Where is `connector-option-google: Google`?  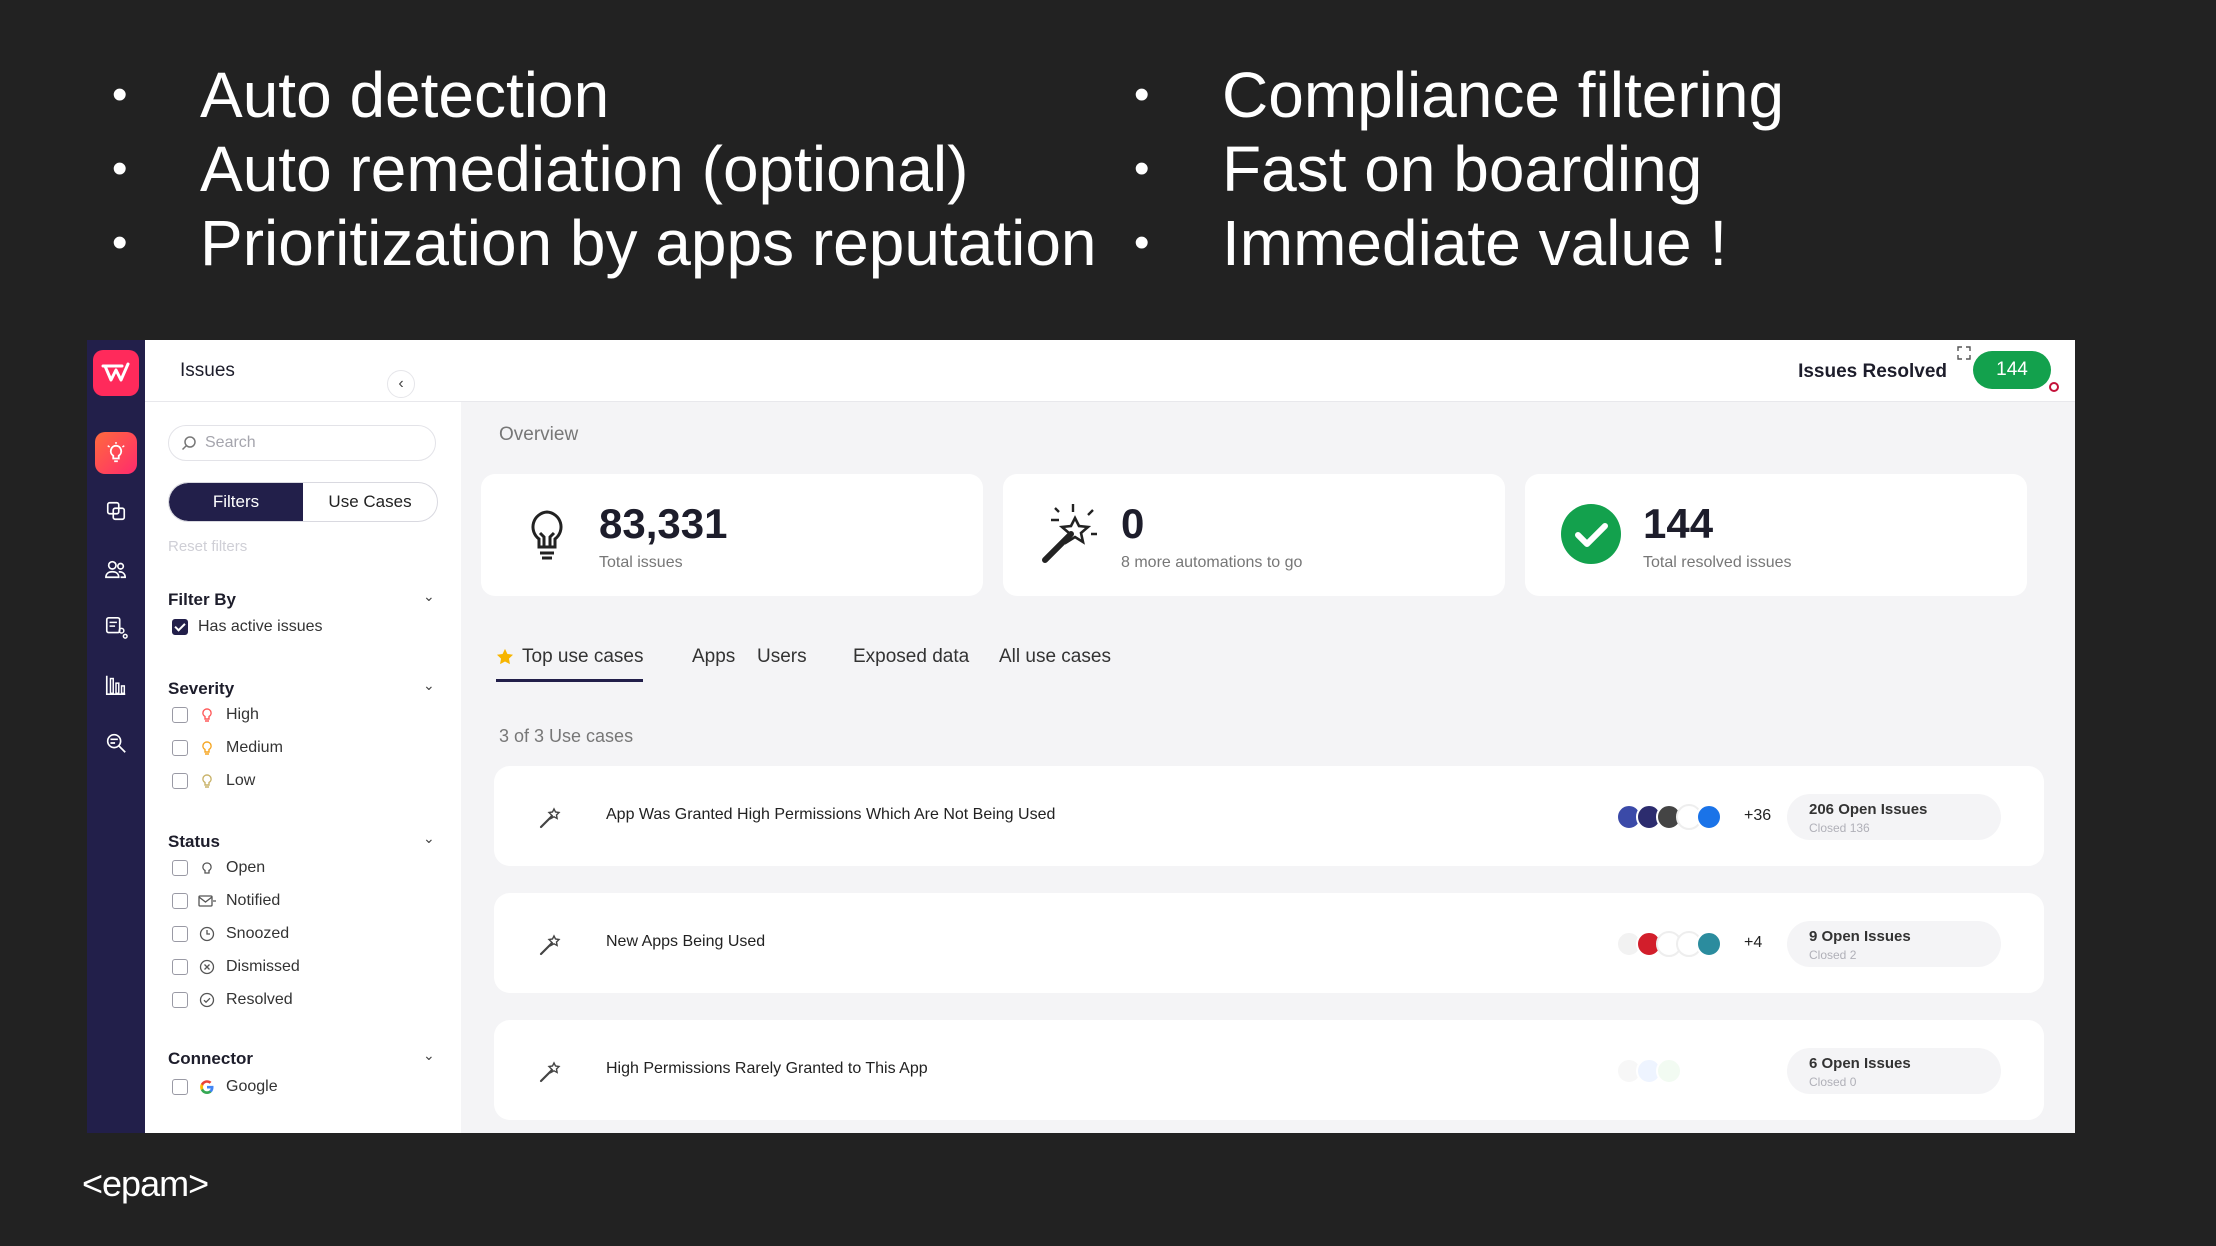
connector-option-google: Google is located at coordinates (225, 1087).